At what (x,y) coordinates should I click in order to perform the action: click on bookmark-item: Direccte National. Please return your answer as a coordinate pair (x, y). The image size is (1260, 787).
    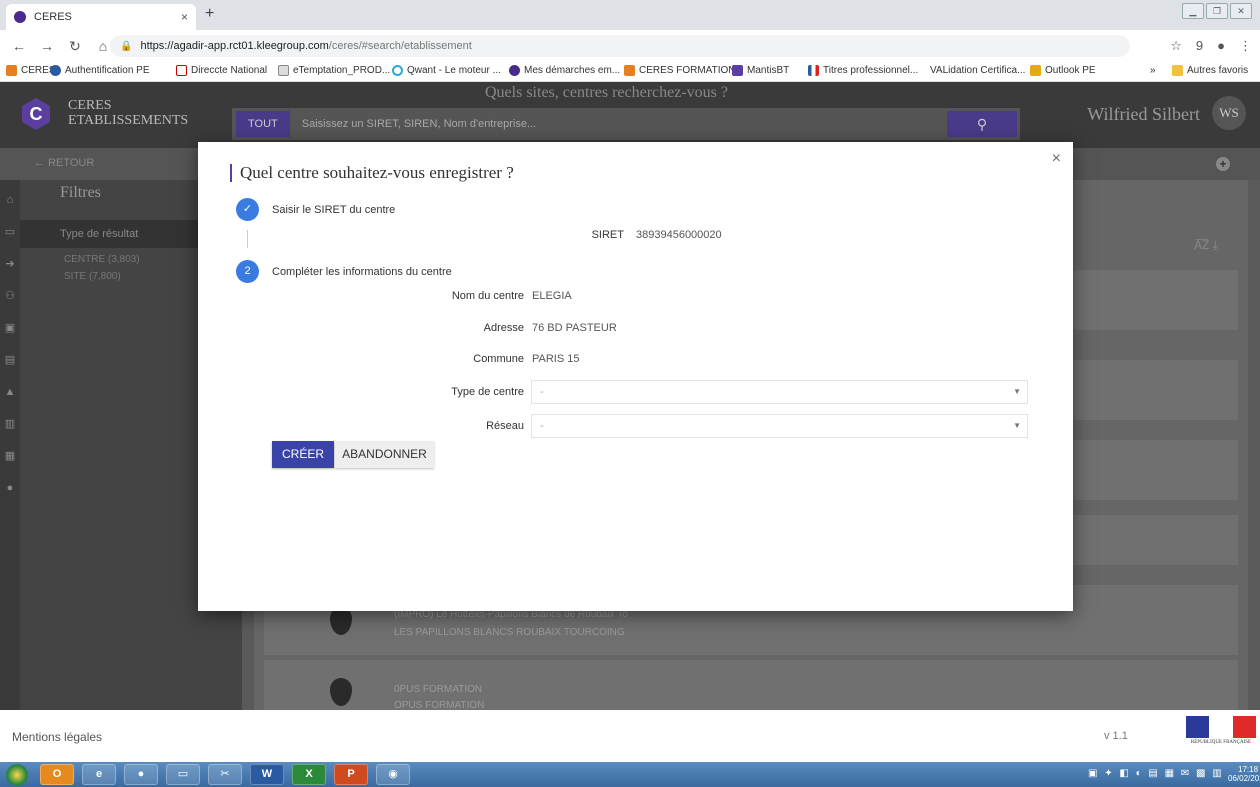
    Looking at the image, I should click on (221, 70).